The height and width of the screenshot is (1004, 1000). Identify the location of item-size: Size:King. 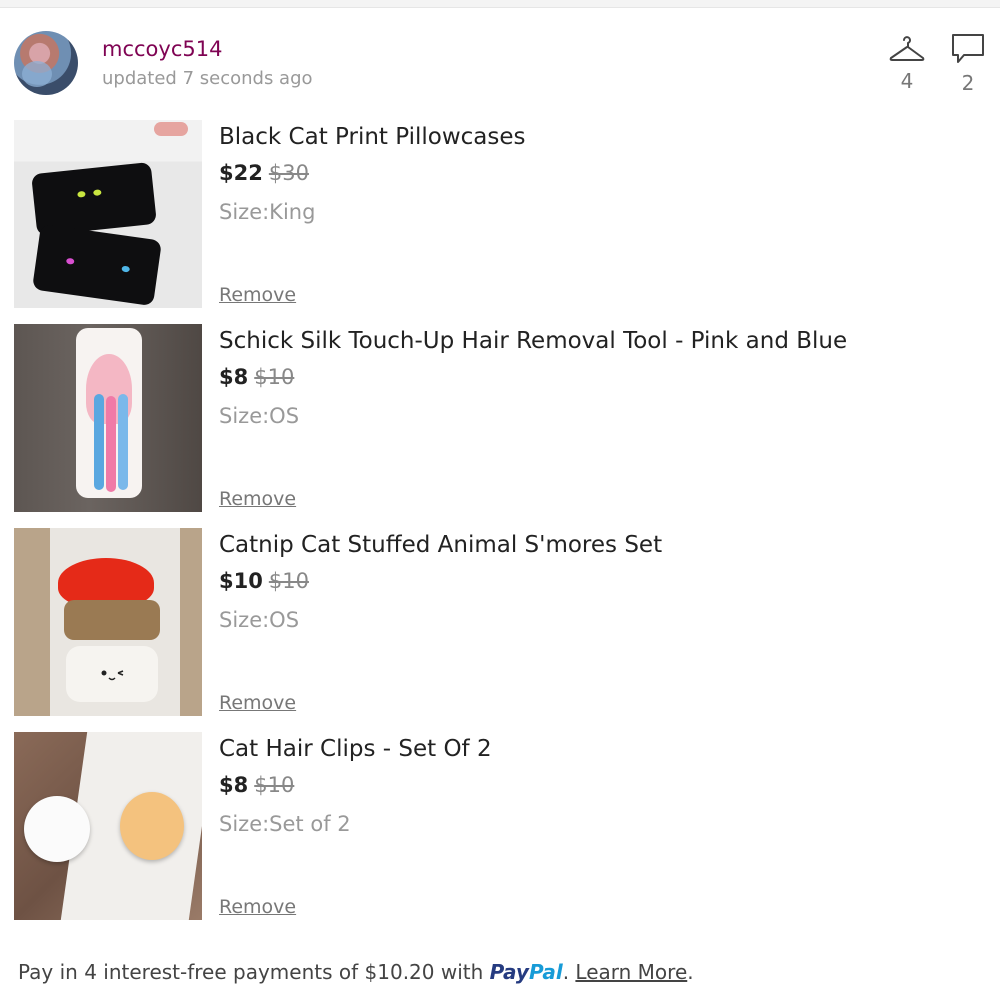
(267, 212).